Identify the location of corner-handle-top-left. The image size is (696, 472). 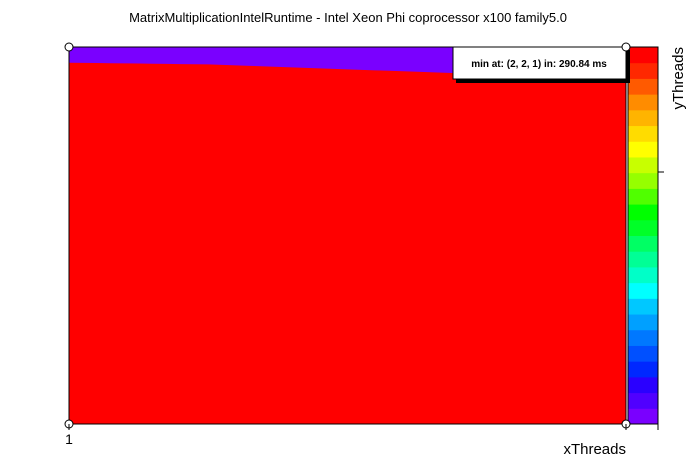
(69, 47).